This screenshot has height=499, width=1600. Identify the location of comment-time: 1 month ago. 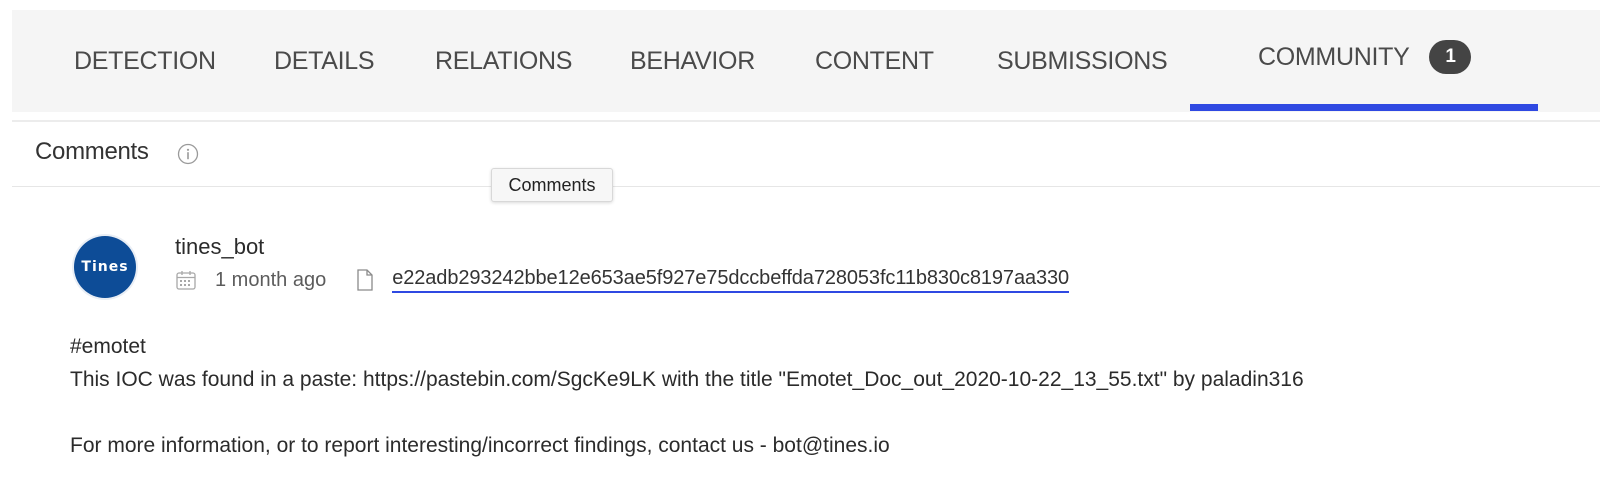
(271, 279).